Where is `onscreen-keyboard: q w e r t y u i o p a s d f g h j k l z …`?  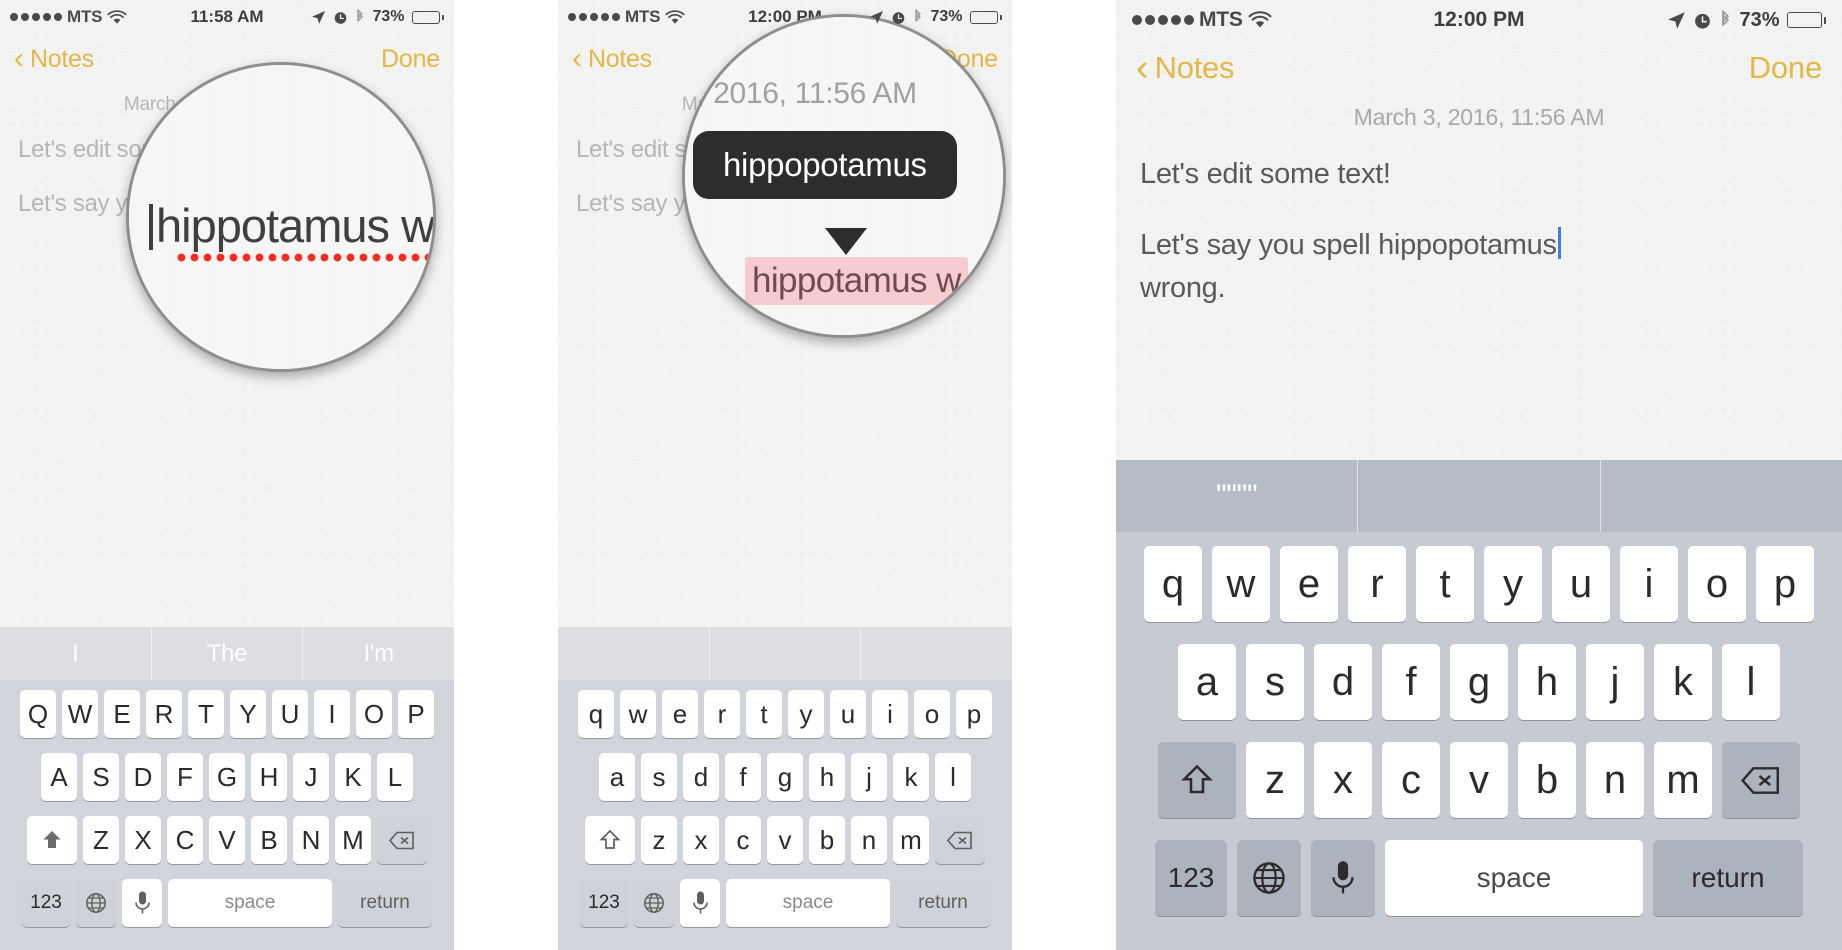 onscreen-keyboard: q w e r t y u i o p a s d f g h j k l z … is located at coordinates (785, 788).